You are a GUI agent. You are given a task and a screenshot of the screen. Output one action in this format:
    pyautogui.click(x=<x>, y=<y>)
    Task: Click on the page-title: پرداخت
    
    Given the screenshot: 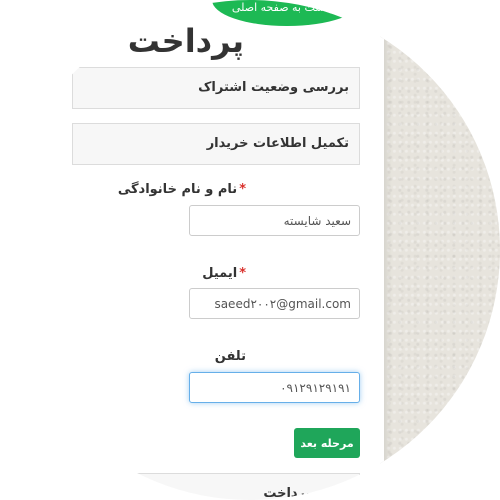 What is the action you would take?
    pyautogui.click(x=185, y=41)
    